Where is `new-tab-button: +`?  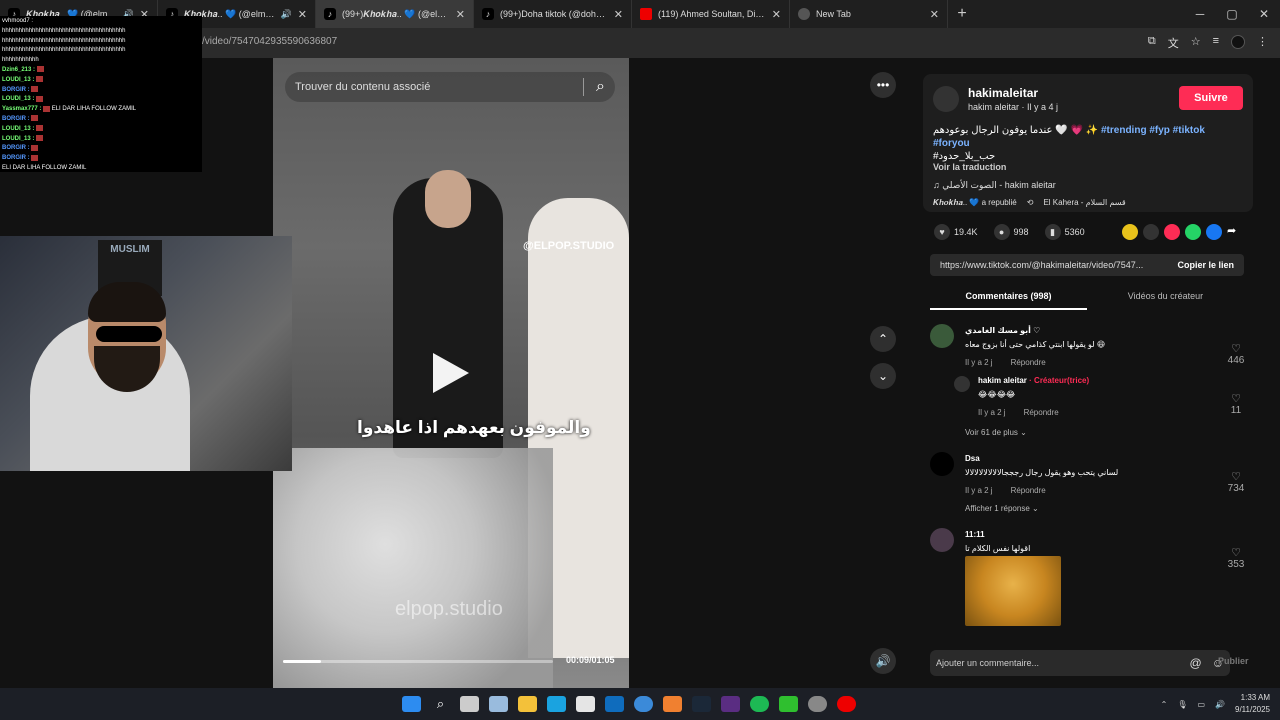
new-tab-button: + is located at coordinates (962, 14).